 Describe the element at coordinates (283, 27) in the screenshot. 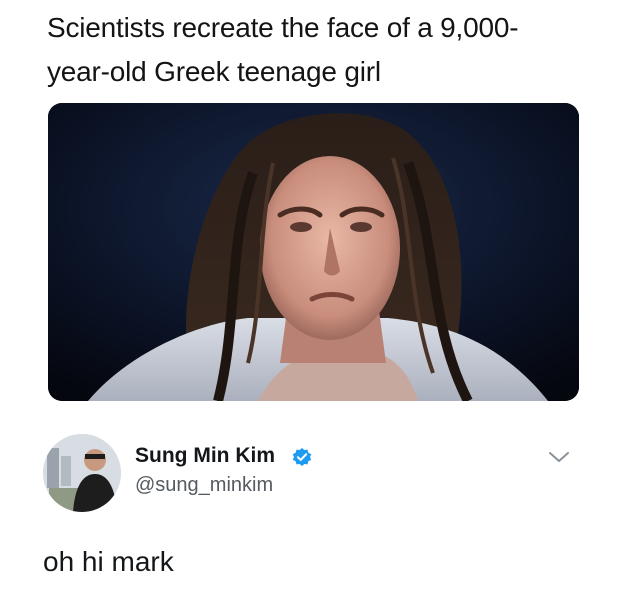

I see `headline-line-1: Scientists recreate the face of a 9,000-` at that location.